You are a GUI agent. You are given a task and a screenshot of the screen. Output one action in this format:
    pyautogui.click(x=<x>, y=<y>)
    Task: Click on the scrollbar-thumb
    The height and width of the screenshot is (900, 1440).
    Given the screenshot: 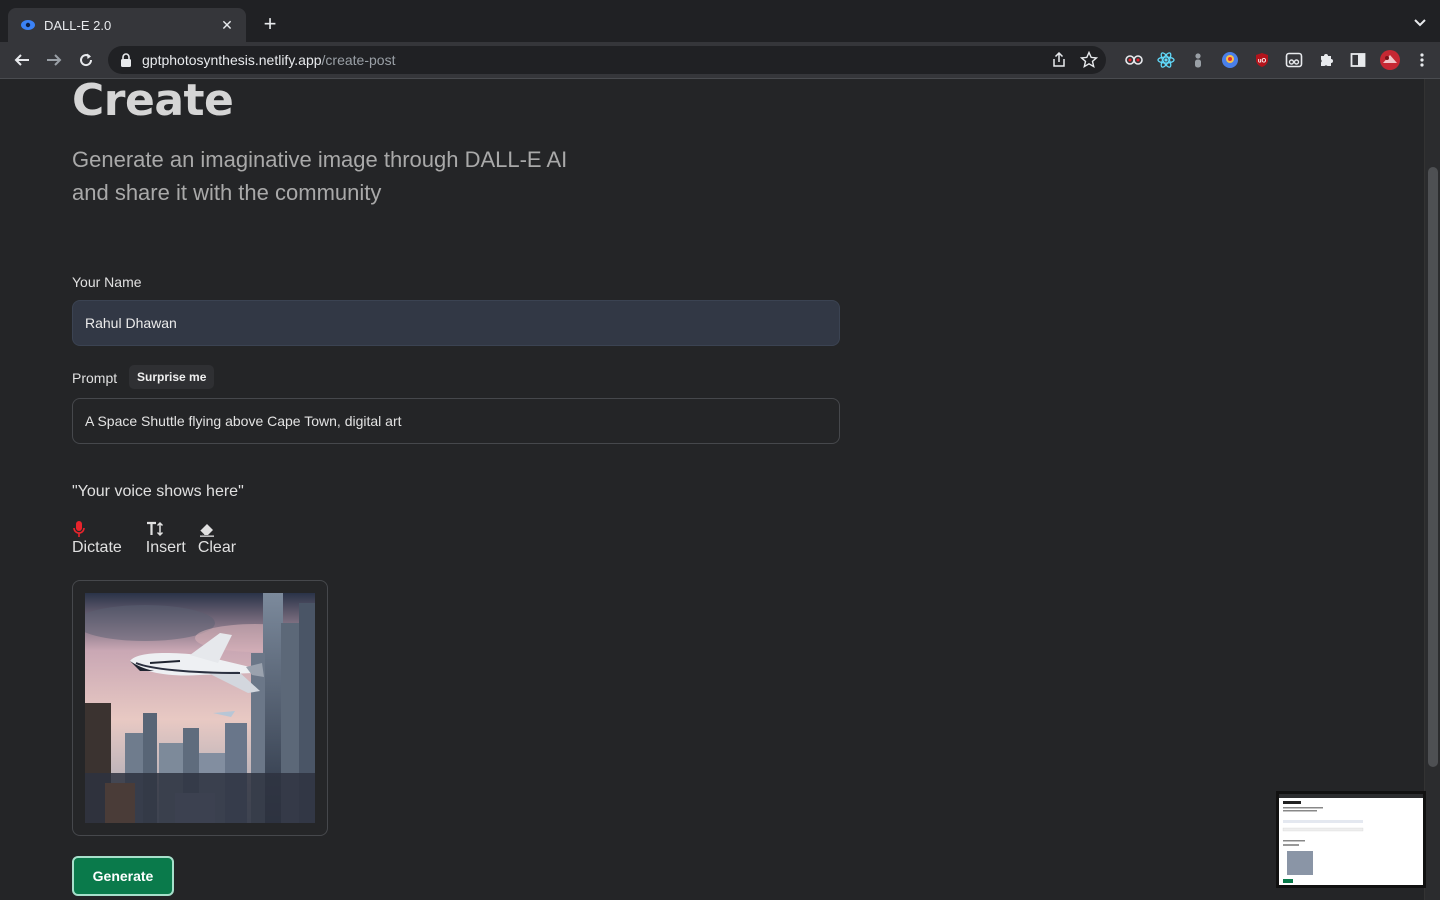 What is the action you would take?
    pyautogui.click(x=1433, y=467)
    